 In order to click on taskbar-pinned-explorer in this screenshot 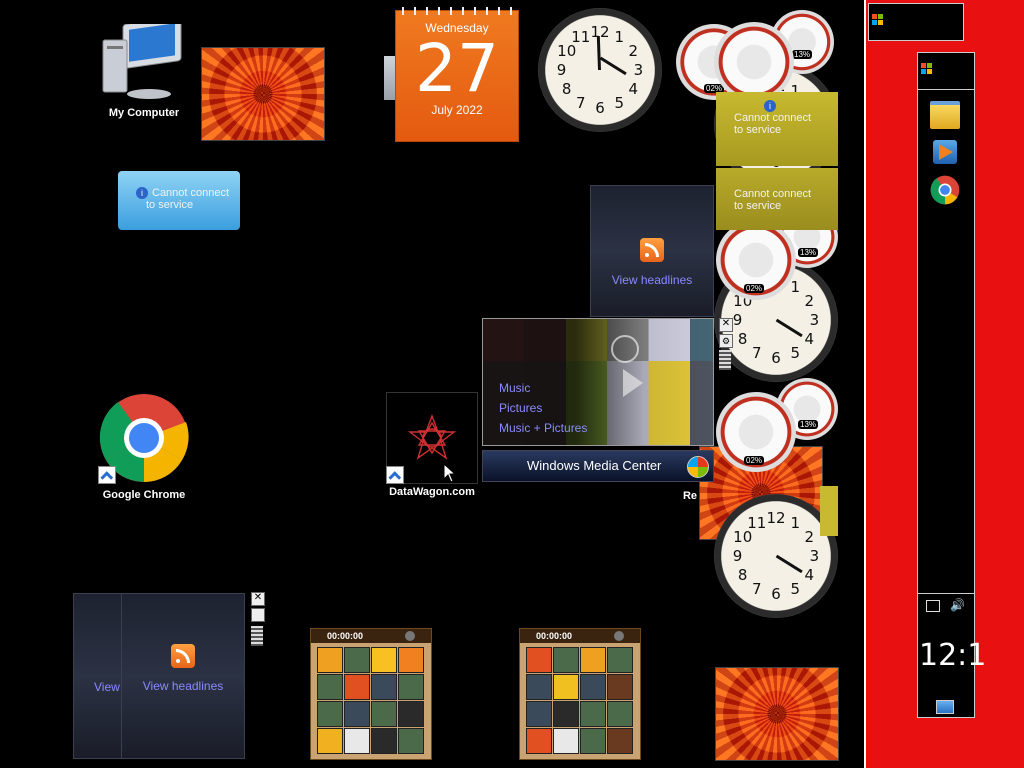, I will do `click(946, 113)`.